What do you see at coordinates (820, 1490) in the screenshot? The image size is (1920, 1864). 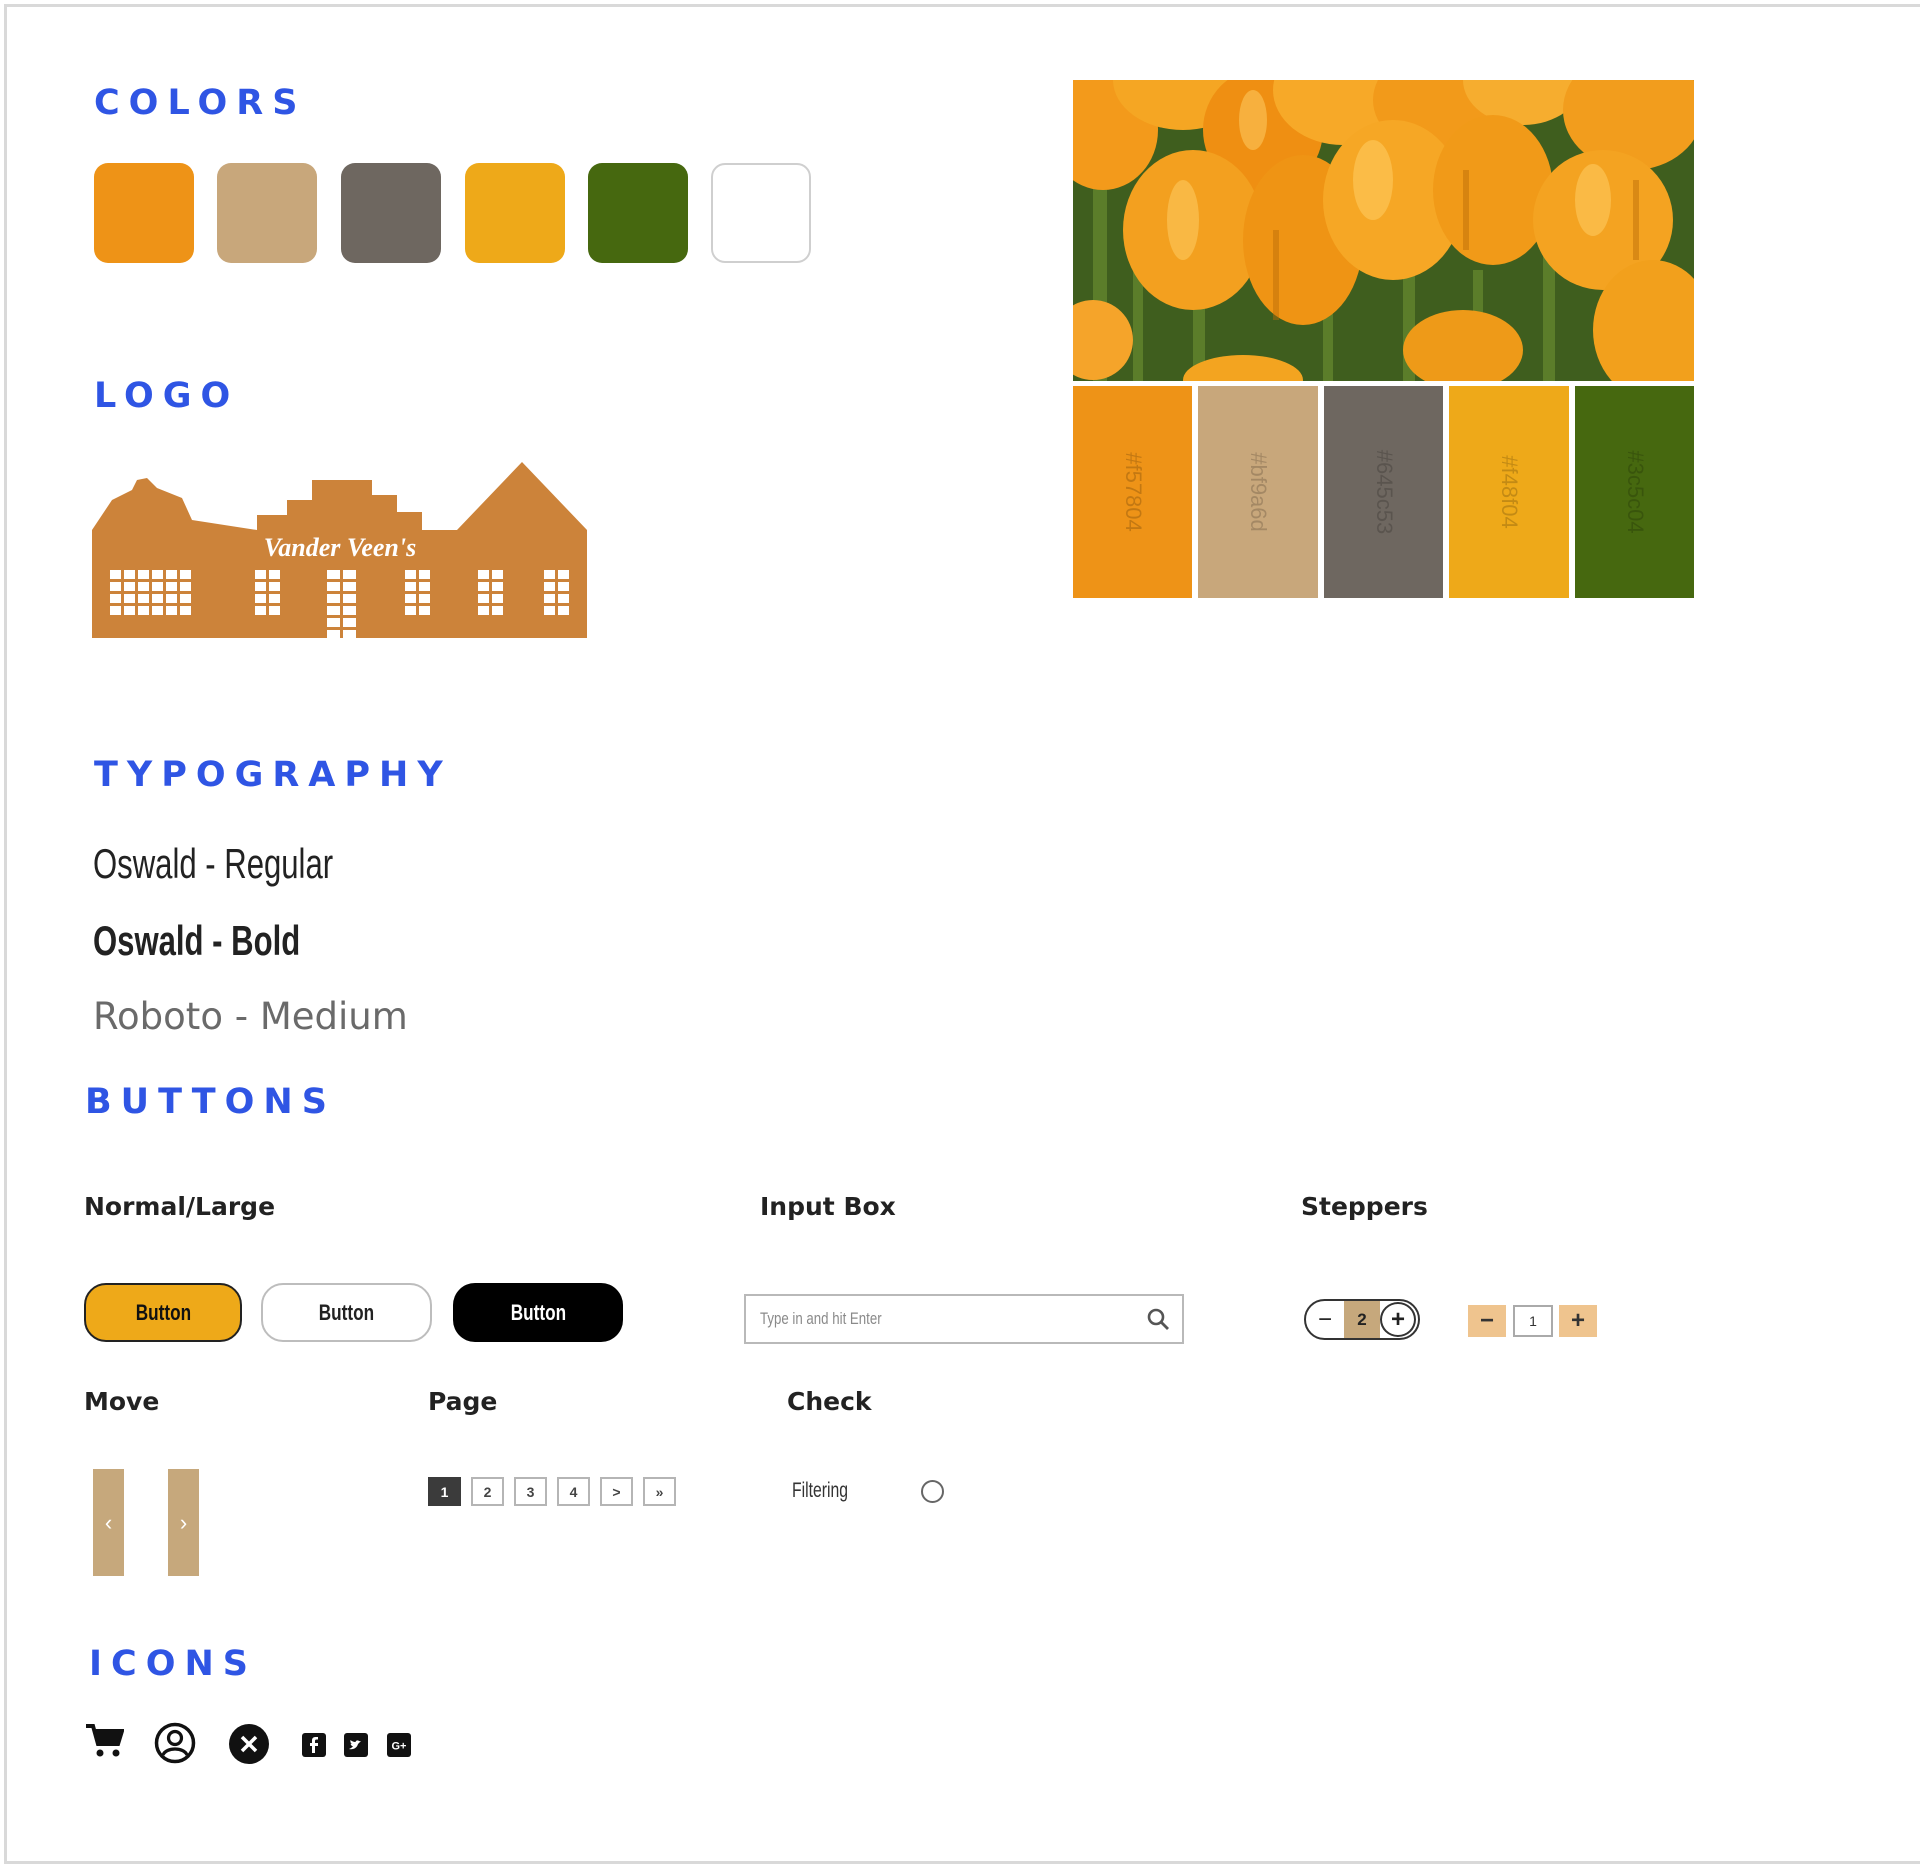 I see `filtering-label: Filtering` at bounding box center [820, 1490].